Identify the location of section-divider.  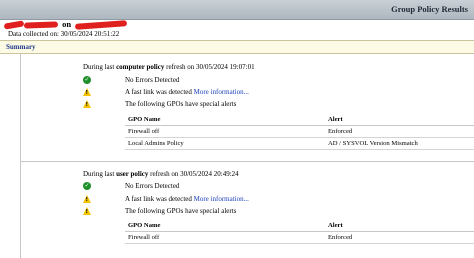
(247, 161).